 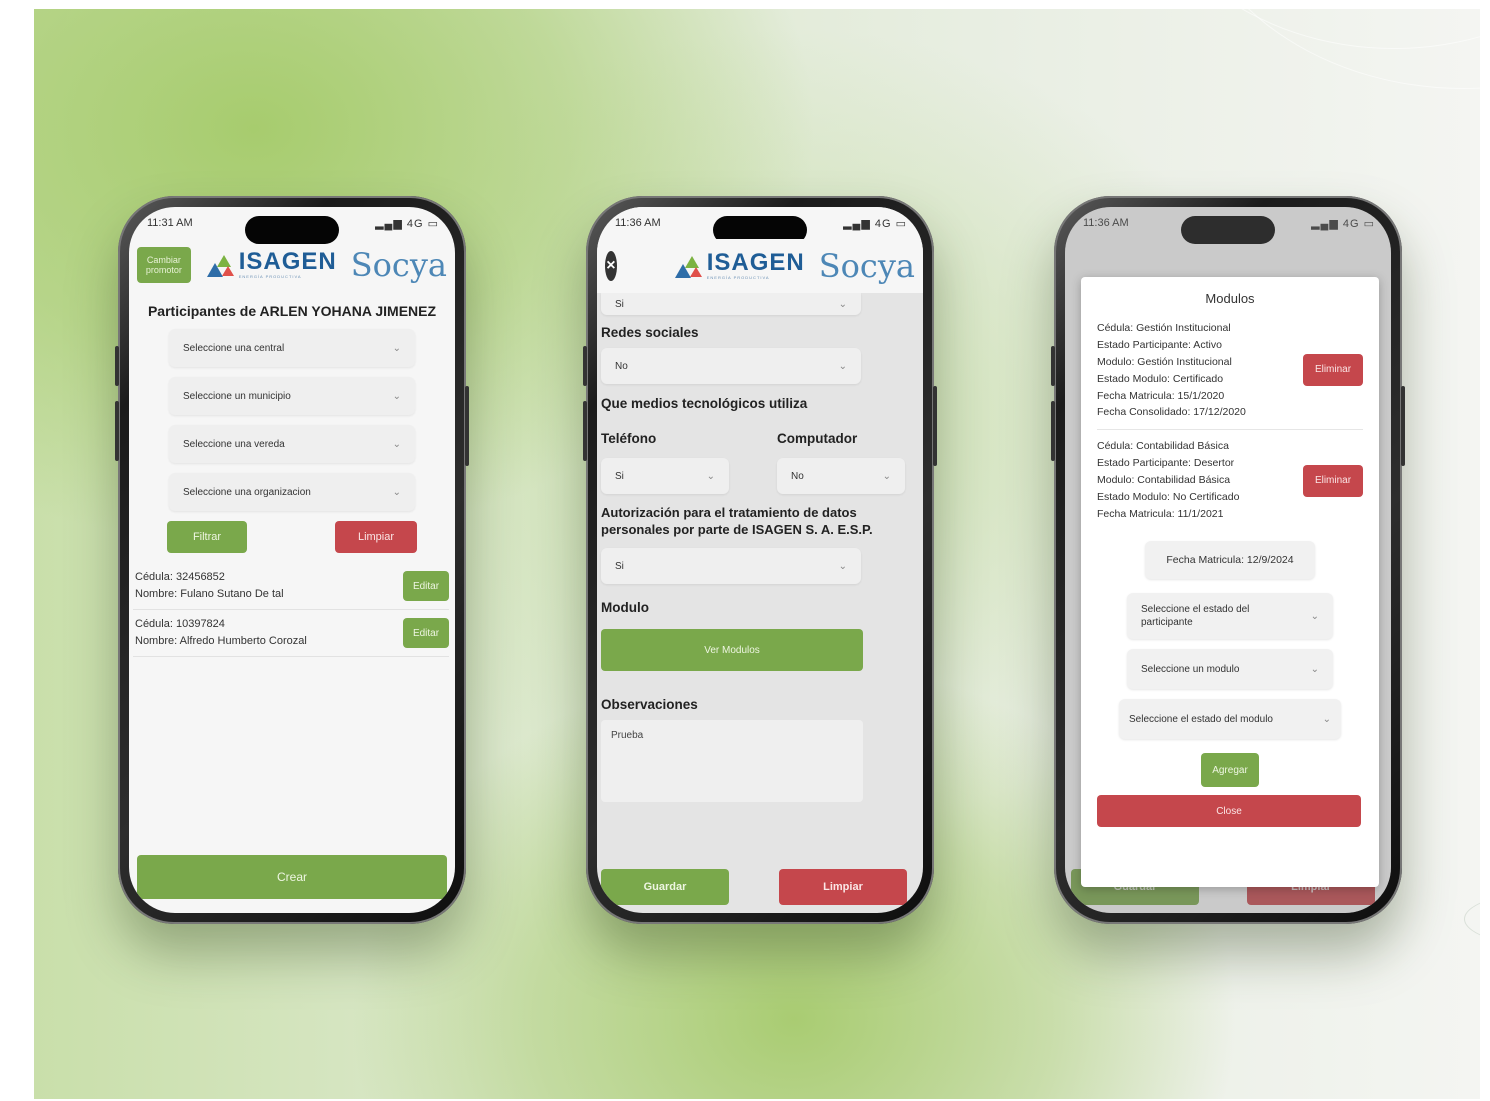 What do you see at coordinates (625, 607) in the screenshot?
I see `modulo-label: Modulo` at bounding box center [625, 607].